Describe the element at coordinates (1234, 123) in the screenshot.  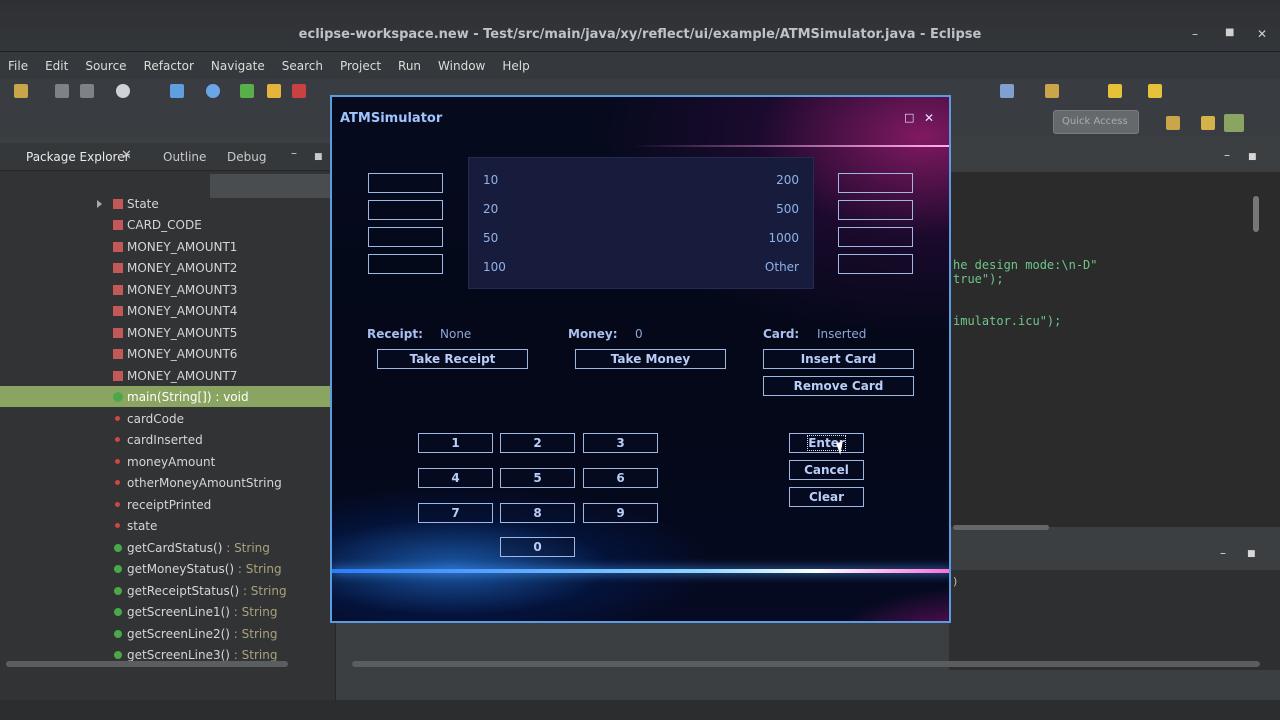
I see `debug-perspective-button-icon` at that location.